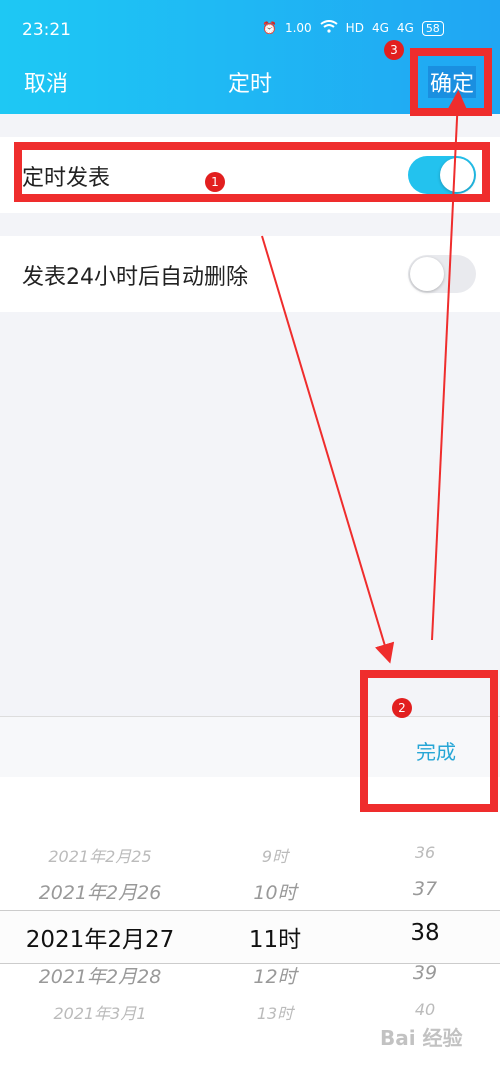 The width and height of the screenshot is (500, 1084). What do you see at coordinates (328, 449) in the screenshot?
I see `arrow-to-done` at bounding box center [328, 449].